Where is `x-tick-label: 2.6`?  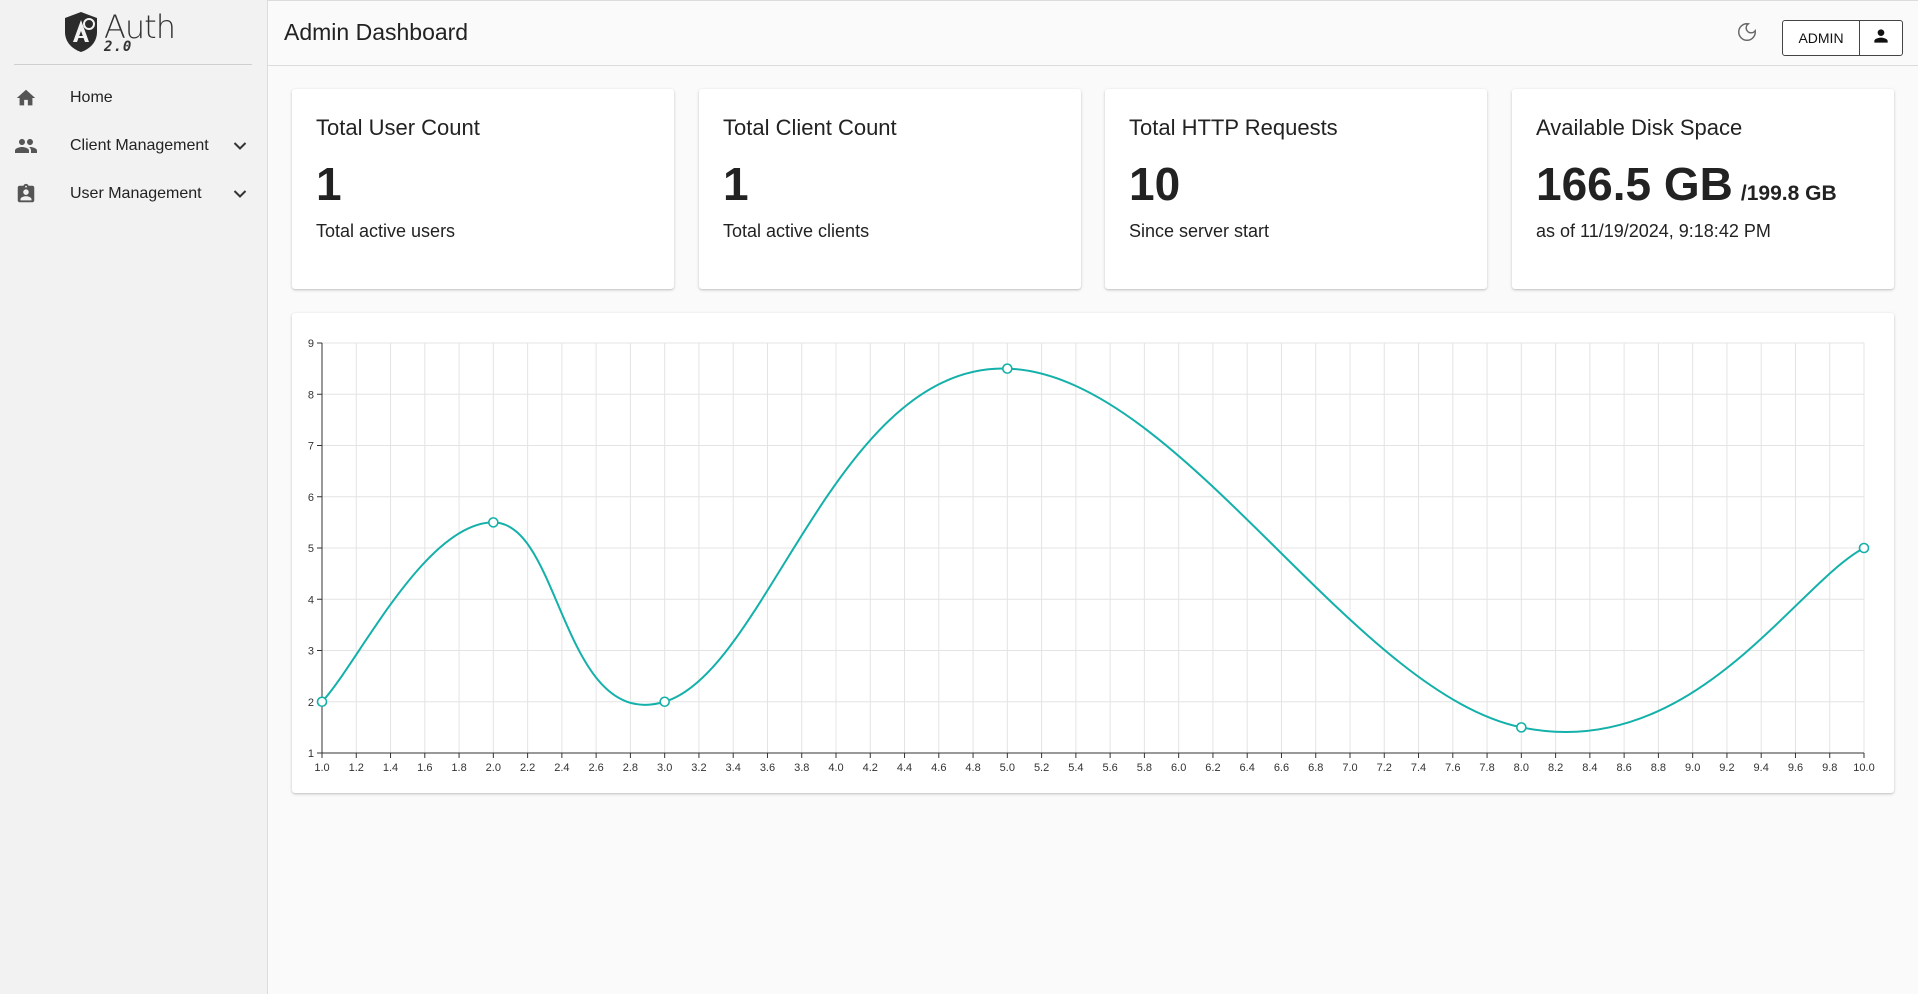 x-tick-label: 2.6 is located at coordinates (595, 768).